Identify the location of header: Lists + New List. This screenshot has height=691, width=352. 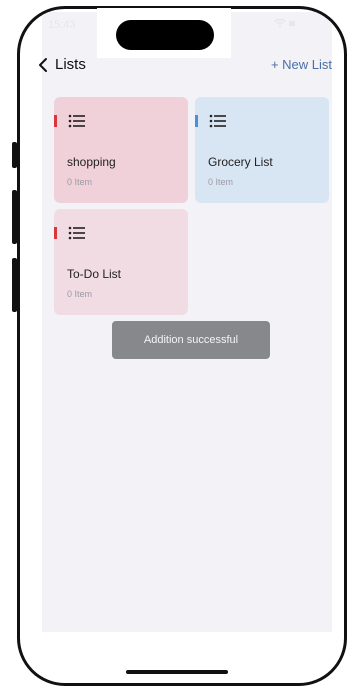
(184, 66).